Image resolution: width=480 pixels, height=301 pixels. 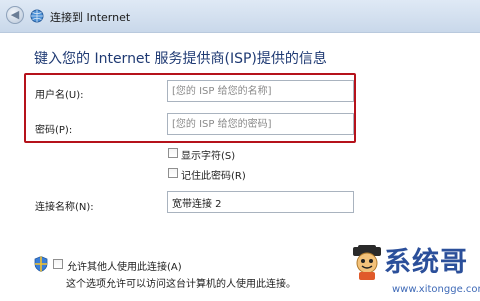 What do you see at coordinates (436, 289) in the screenshot?
I see `watermark-url: www.xitongge.com` at bounding box center [436, 289].